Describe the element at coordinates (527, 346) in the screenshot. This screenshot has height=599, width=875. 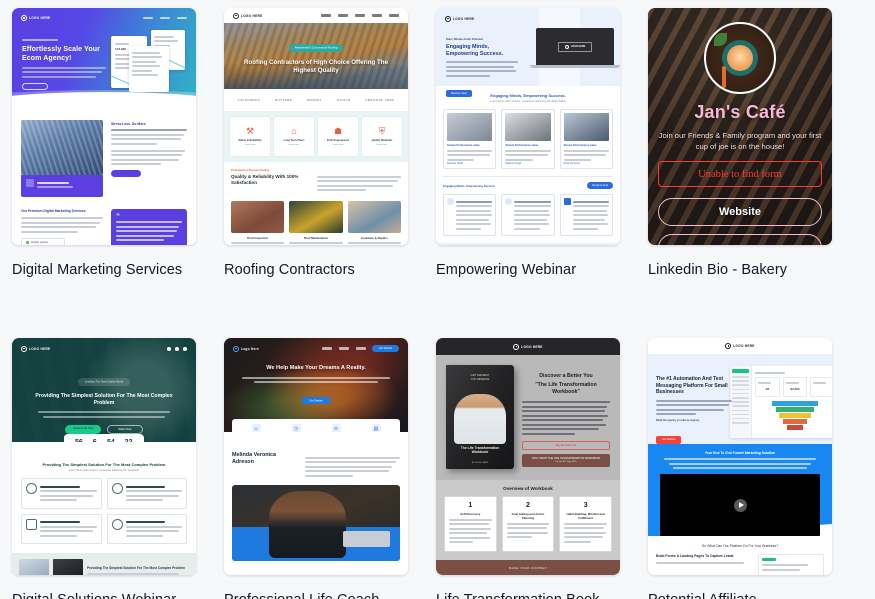
I see `logo: LOGO HERE` at that location.